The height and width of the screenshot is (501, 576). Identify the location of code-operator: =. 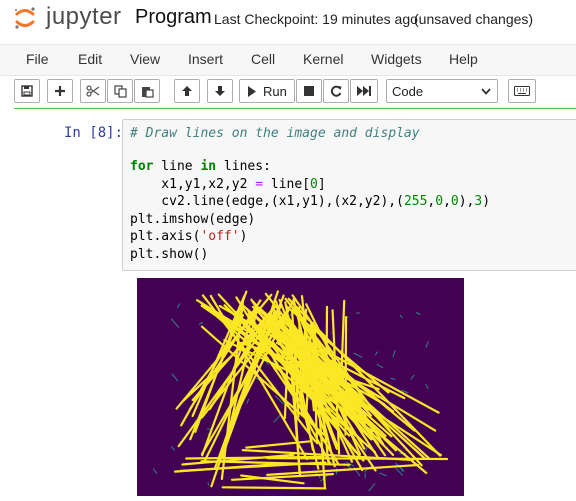
(259, 184).